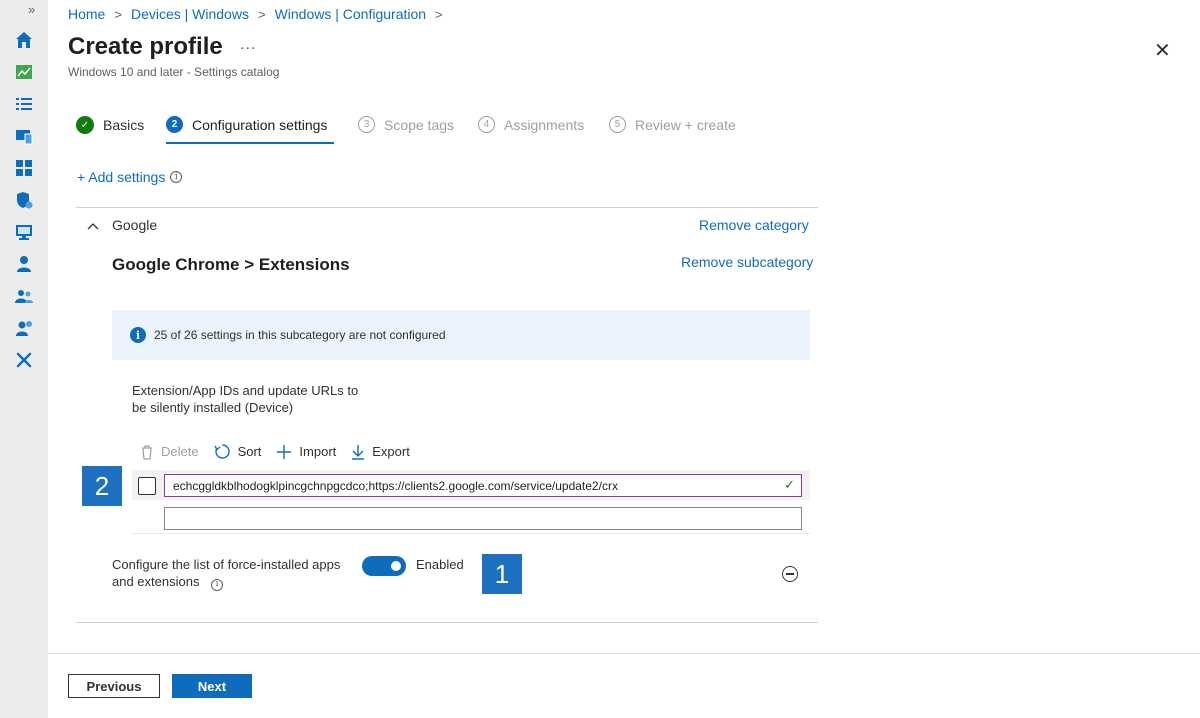 The height and width of the screenshot is (718, 1200). I want to click on step-scope-tags: 3 Scope tags, so click(406, 124).